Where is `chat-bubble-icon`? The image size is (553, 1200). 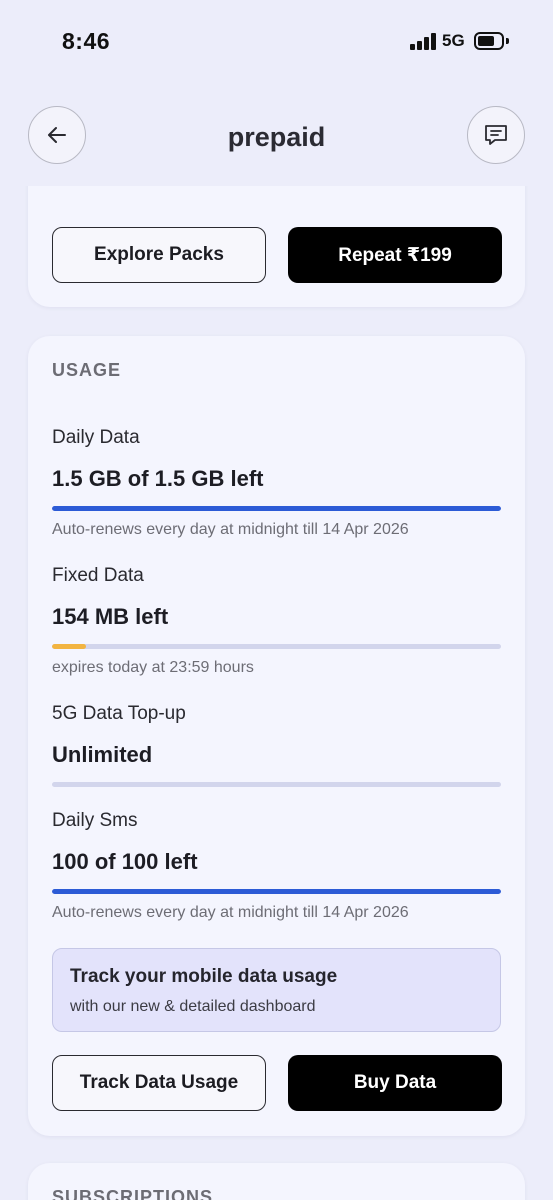 chat-bubble-icon is located at coordinates (496, 135).